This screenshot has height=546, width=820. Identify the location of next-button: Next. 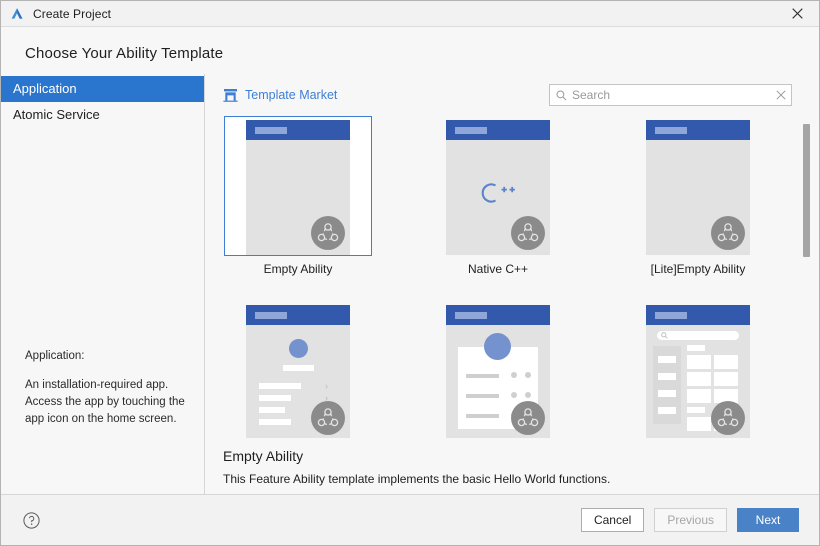
(768, 520).